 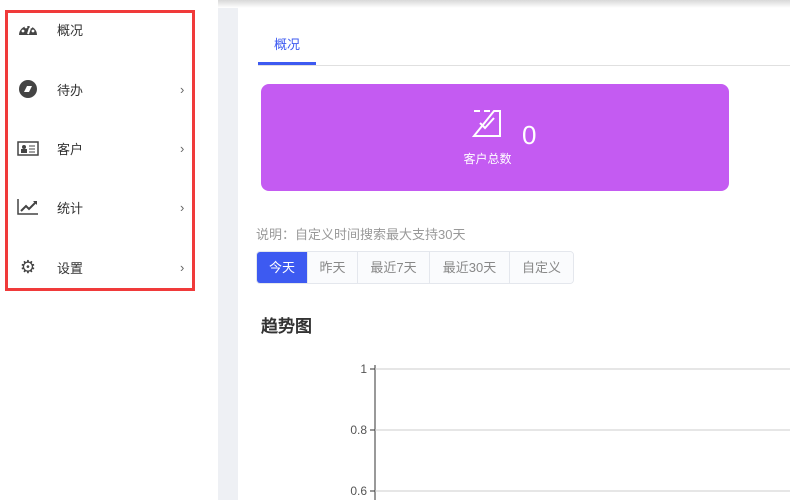 What do you see at coordinates (524, 65) in the screenshot?
I see `tab-divider` at bounding box center [524, 65].